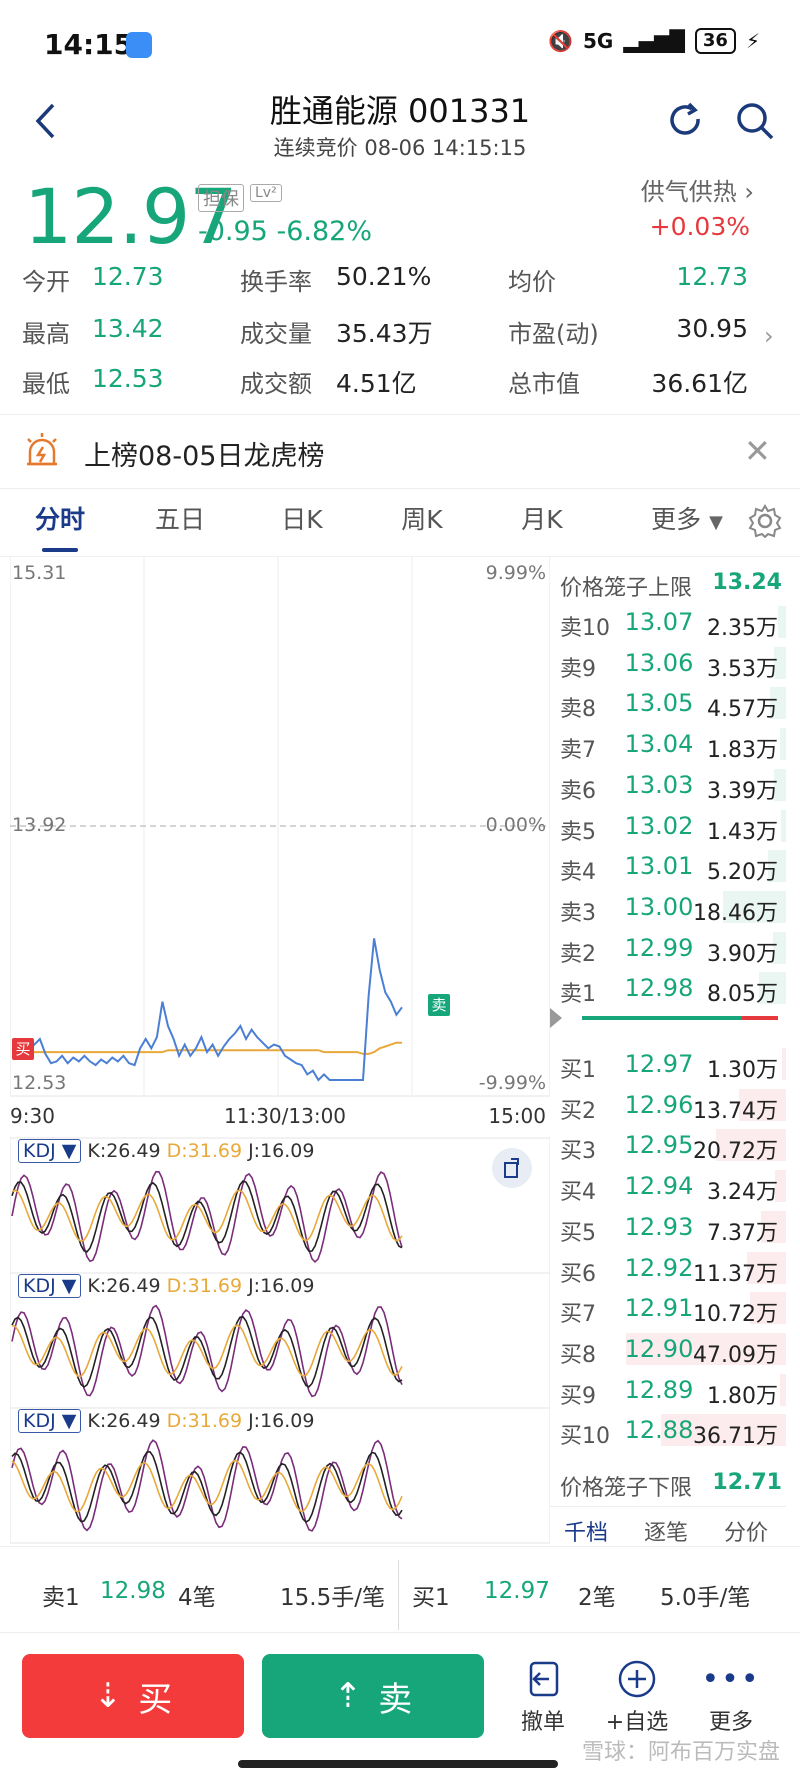 The image size is (800, 1778). What do you see at coordinates (637, 1695) in the screenshot?
I see `add-watchlist-button: +自选` at bounding box center [637, 1695].